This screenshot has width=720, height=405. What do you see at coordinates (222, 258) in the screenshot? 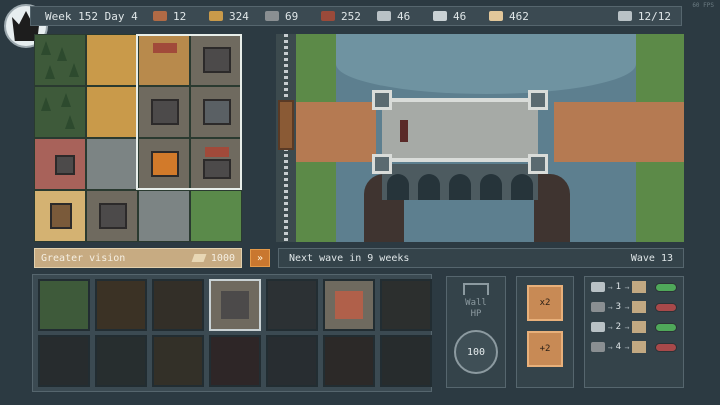
I see `ability-cost: 1000` at bounding box center [222, 258].